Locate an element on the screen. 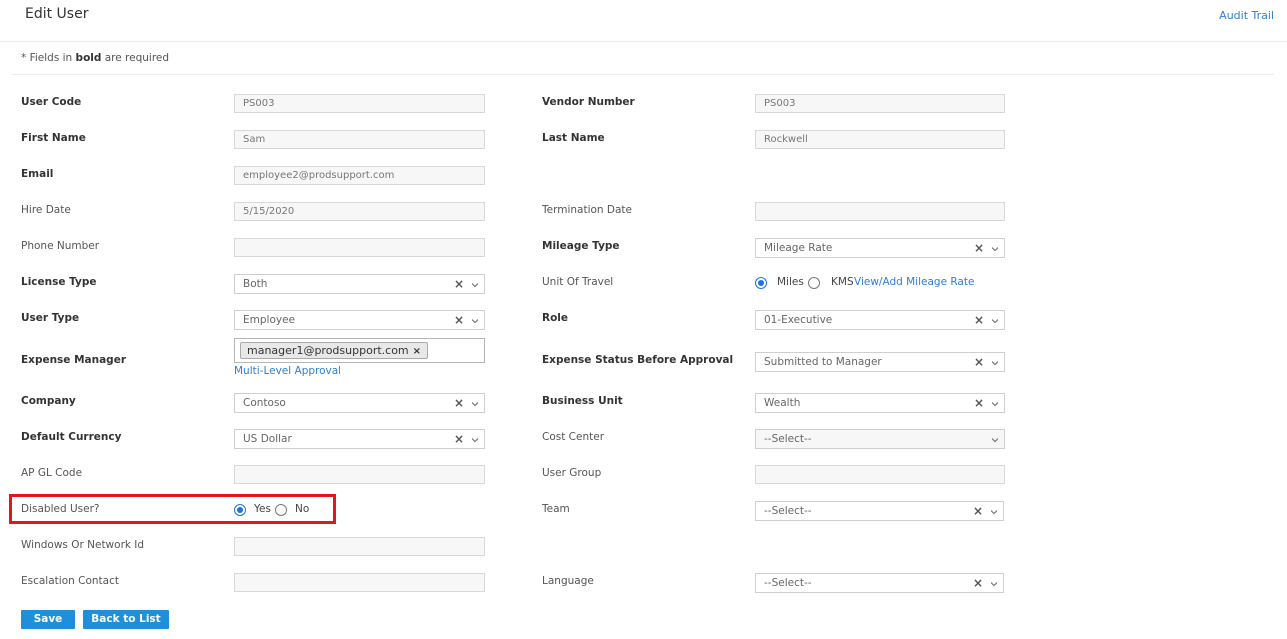 The height and width of the screenshot is (639, 1287). note-suffix: are required is located at coordinates (135, 58).